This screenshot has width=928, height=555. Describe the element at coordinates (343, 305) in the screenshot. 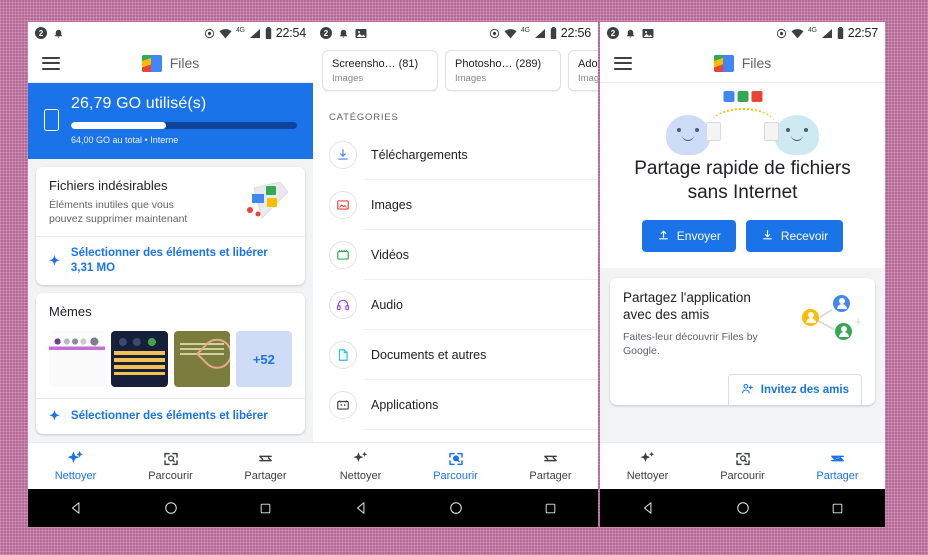

I see `headphones-icon` at that location.